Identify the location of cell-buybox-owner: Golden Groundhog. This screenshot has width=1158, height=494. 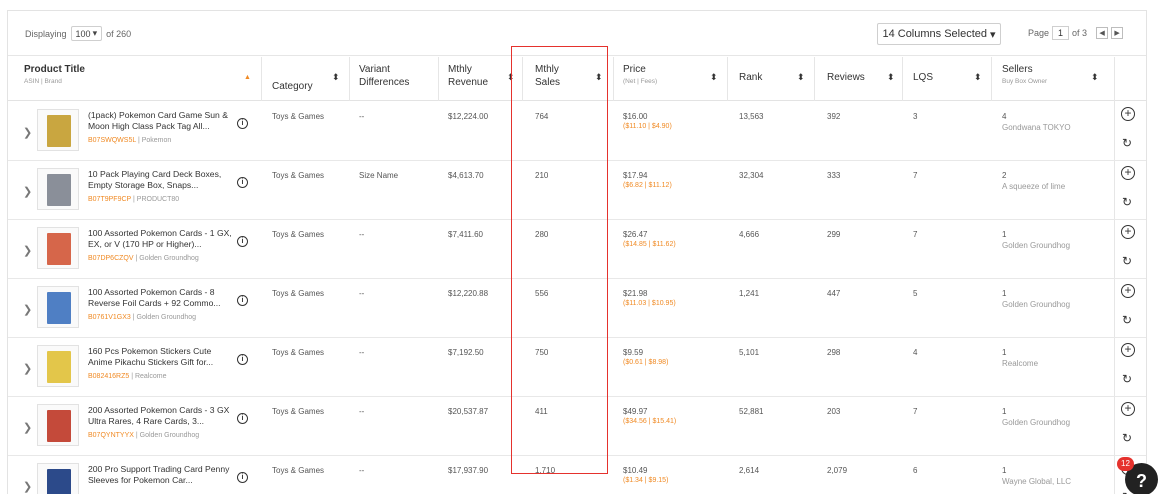
(1036, 245).